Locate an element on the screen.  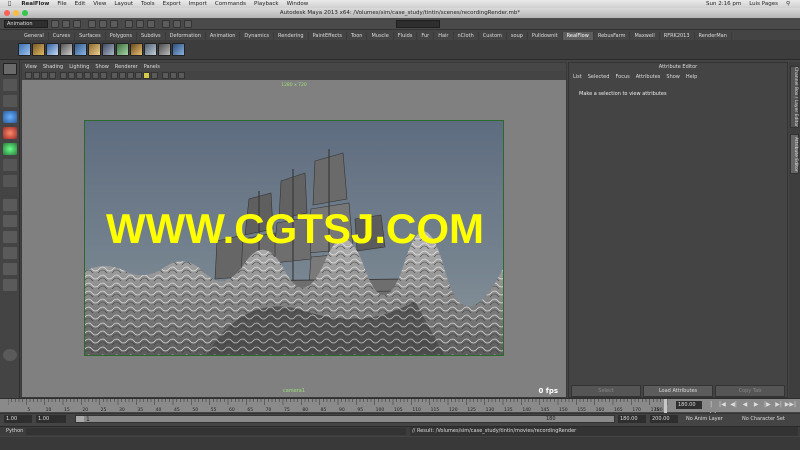
scale-tool-icon is located at coordinates (10, 149).